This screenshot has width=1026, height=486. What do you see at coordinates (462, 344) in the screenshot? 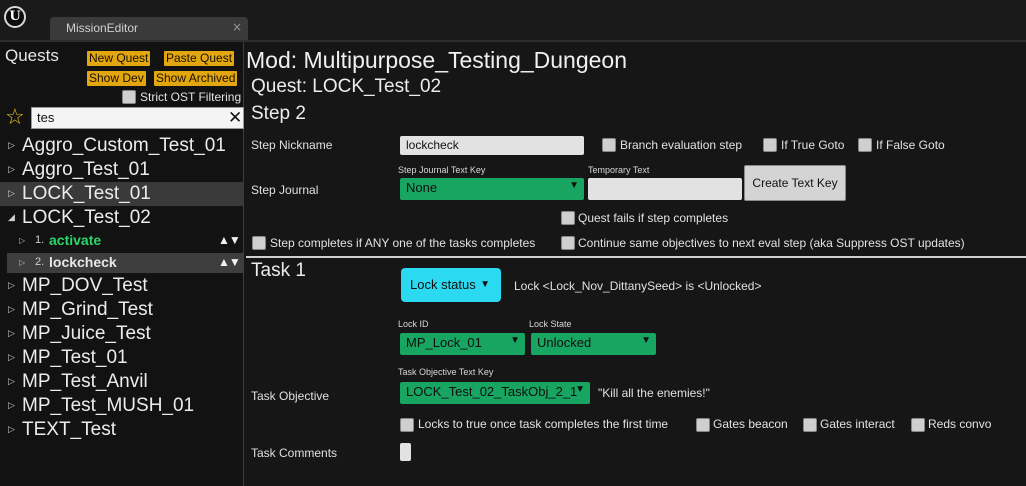
I see `lock-id-dropdown: MP_Lock_01 ▼` at bounding box center [462, 344].